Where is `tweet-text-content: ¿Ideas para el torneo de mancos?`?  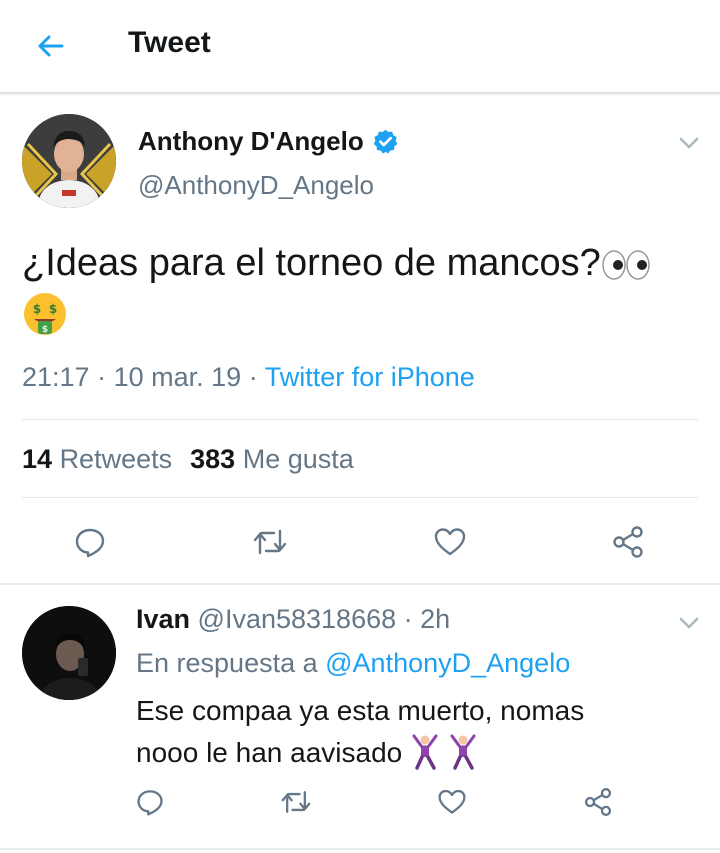 tweet-text-content: ¿Ideas para el torneo de mancos? is located at coordinates (311, 263).